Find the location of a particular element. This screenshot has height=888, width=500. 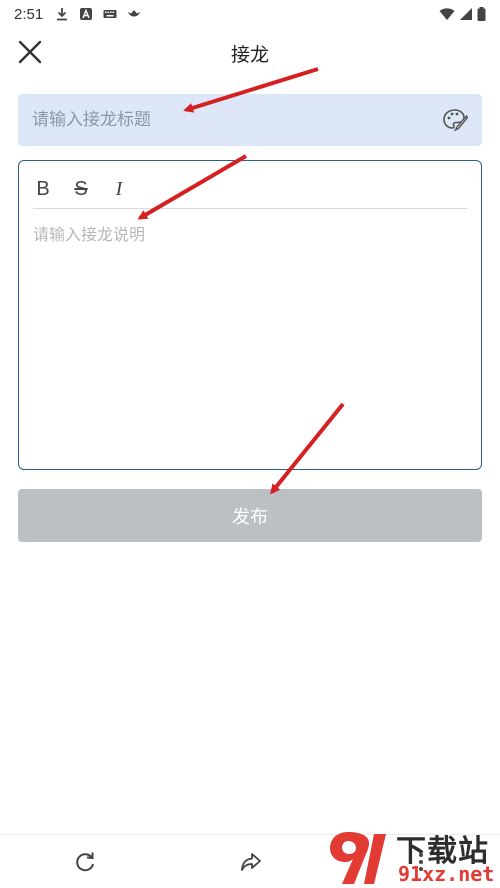

watermark-logo-icon is located at coordinates (358, 858).